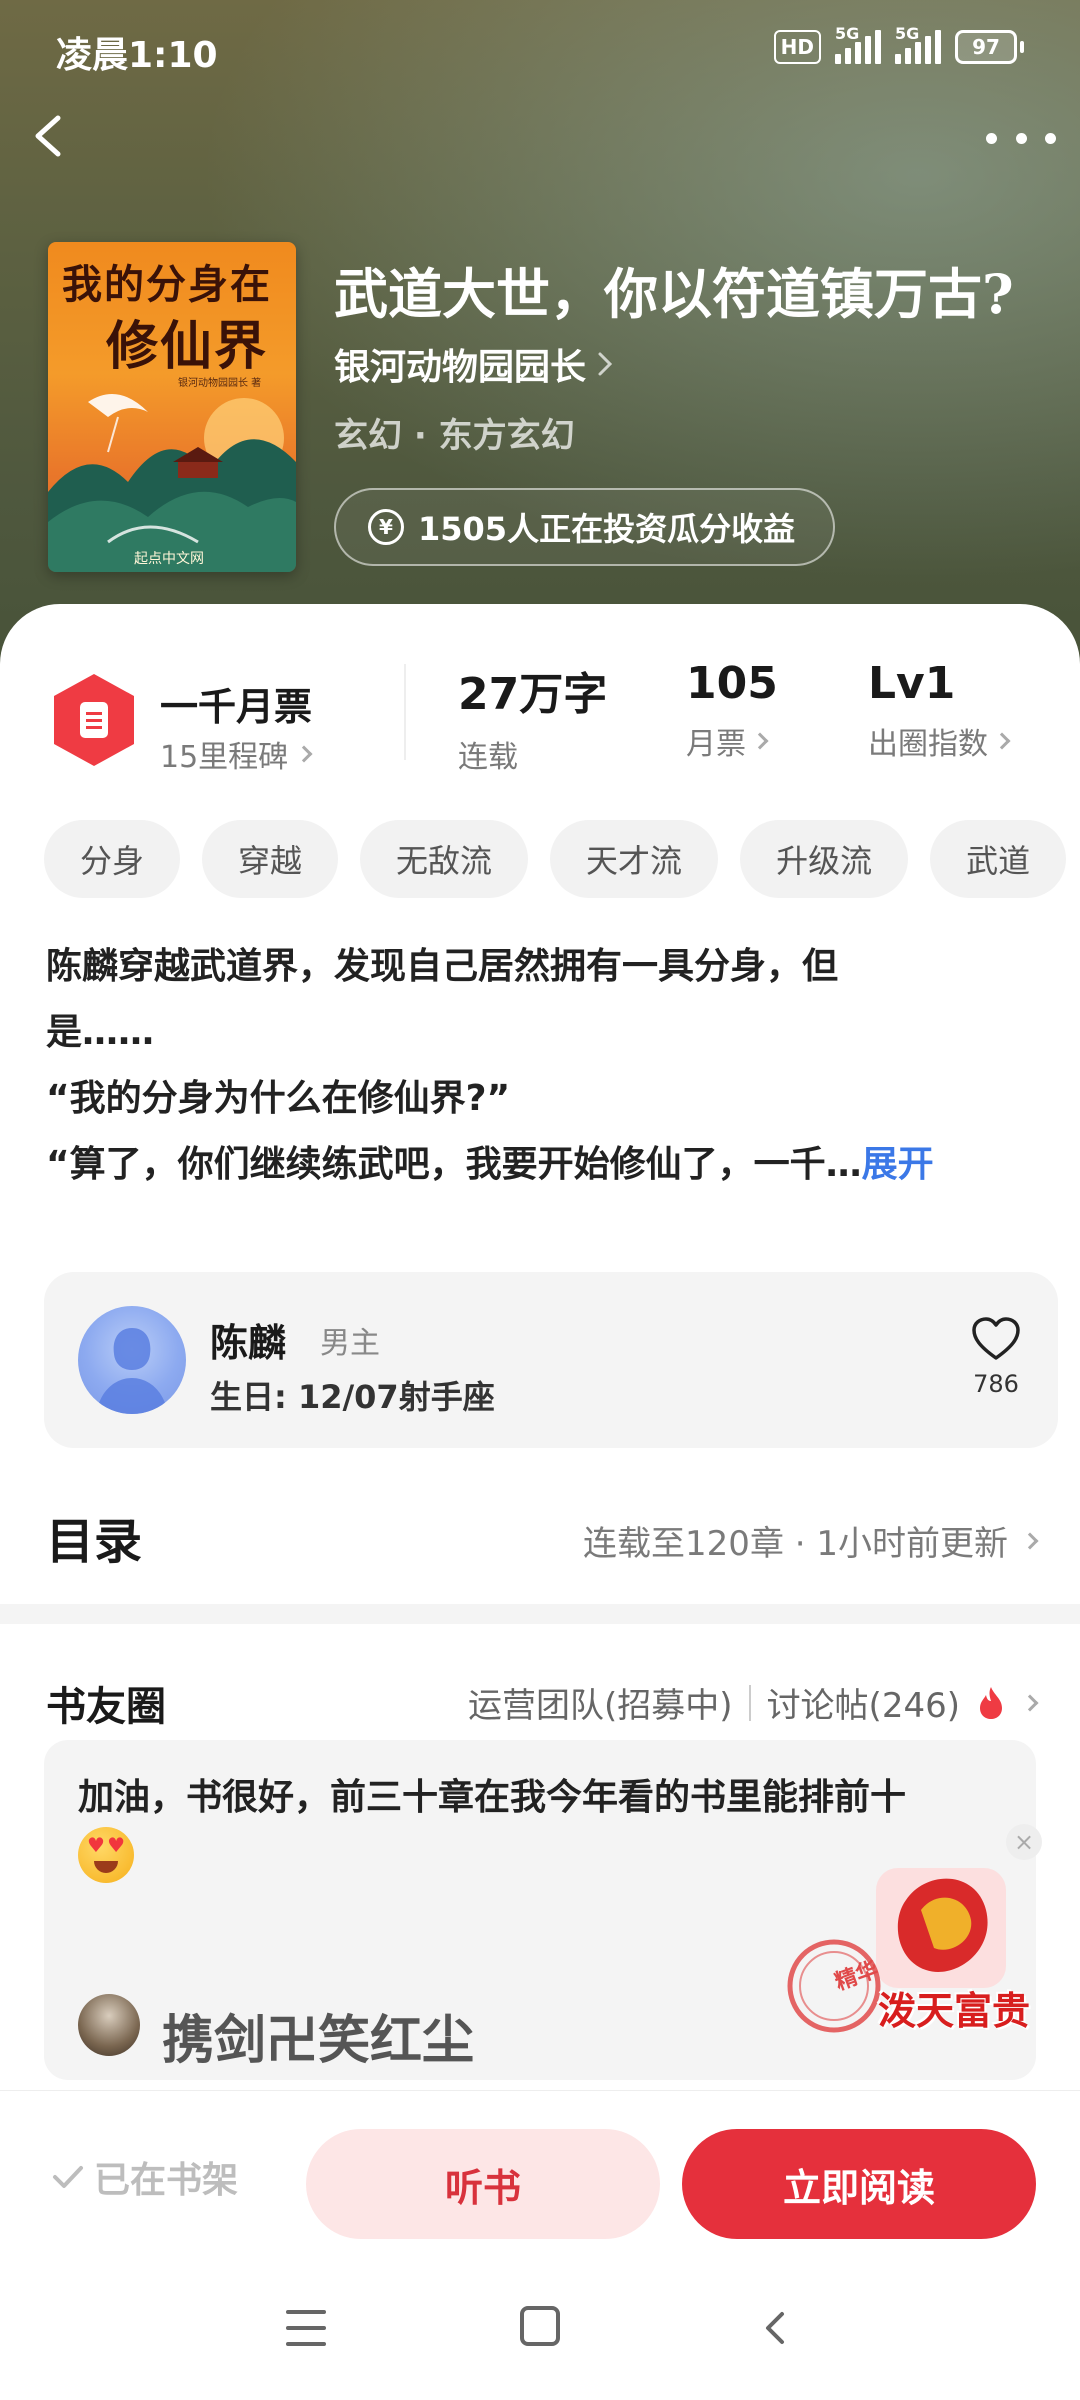 The height and width of the screenshot is (2400, 1080). I want to click on toc-info: 连载至120章 · 1小时前更新, so click(811, 1540).